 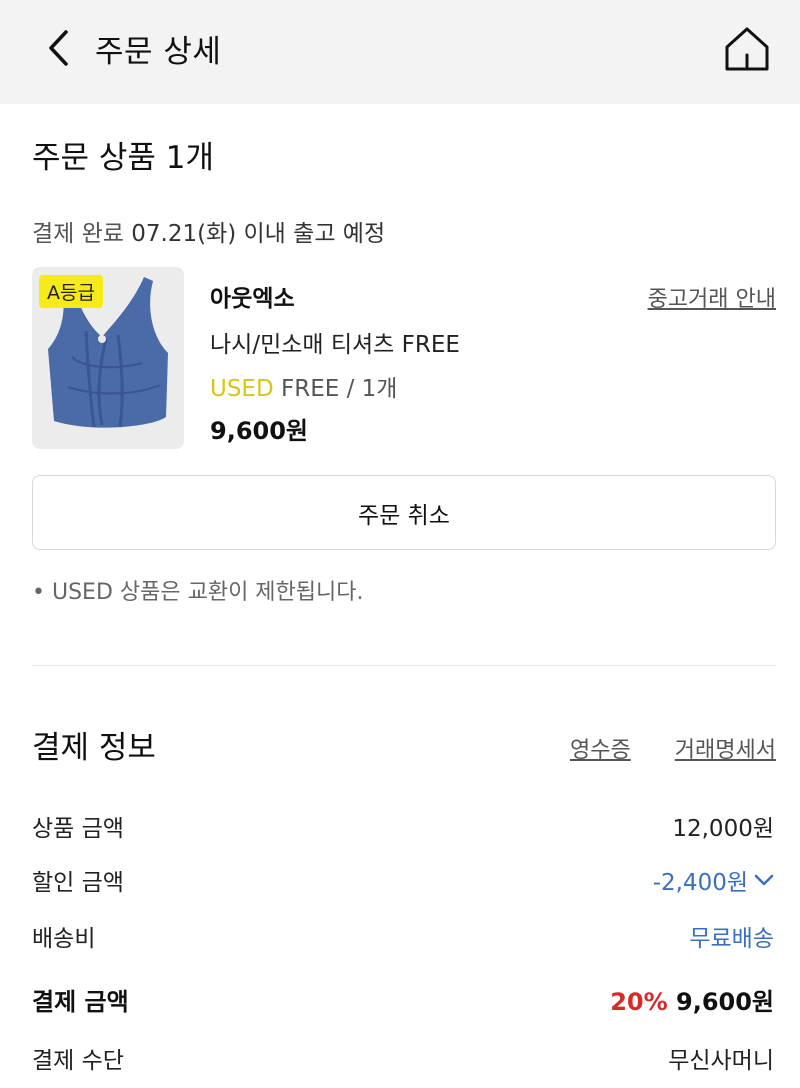 What do you see at coordinates (404, 512) in the screenshot?
I see `cancel-order-button: 주문 취소` at bounding box center [404, 512].